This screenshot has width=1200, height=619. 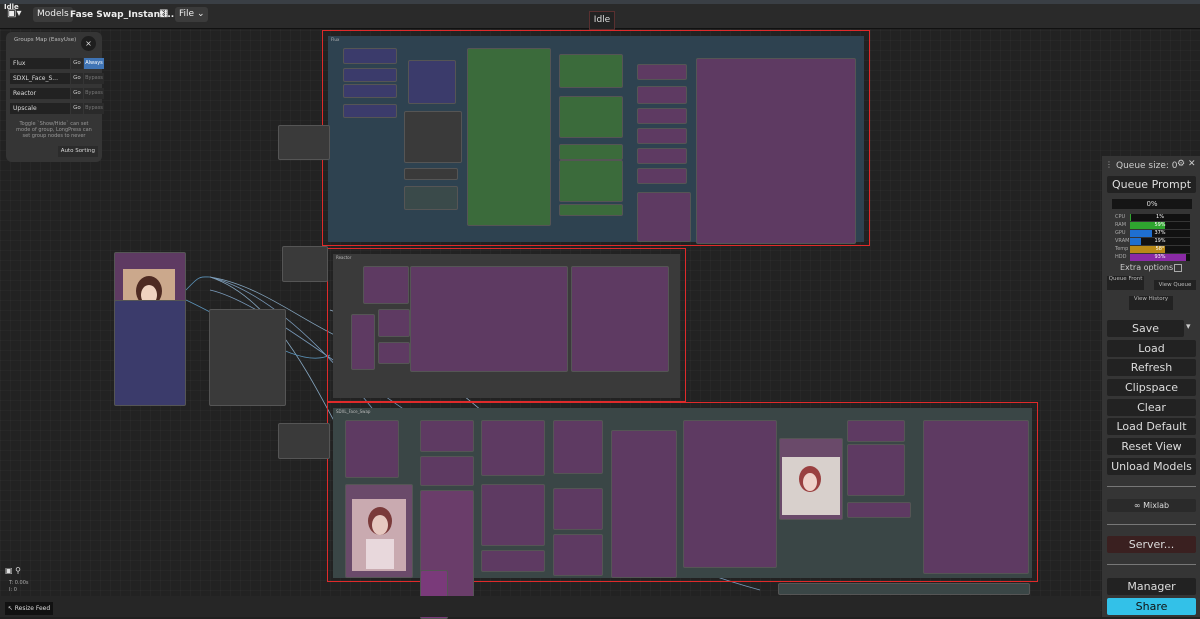 I want to click on close-icon: ✕, so click(x=1192, y=164).